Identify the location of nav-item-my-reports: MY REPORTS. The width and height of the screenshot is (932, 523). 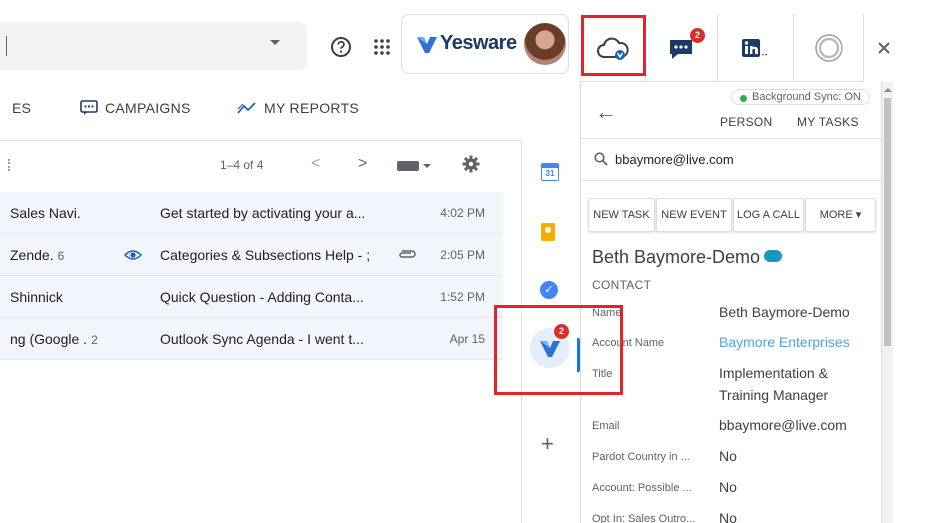
(298, 108).